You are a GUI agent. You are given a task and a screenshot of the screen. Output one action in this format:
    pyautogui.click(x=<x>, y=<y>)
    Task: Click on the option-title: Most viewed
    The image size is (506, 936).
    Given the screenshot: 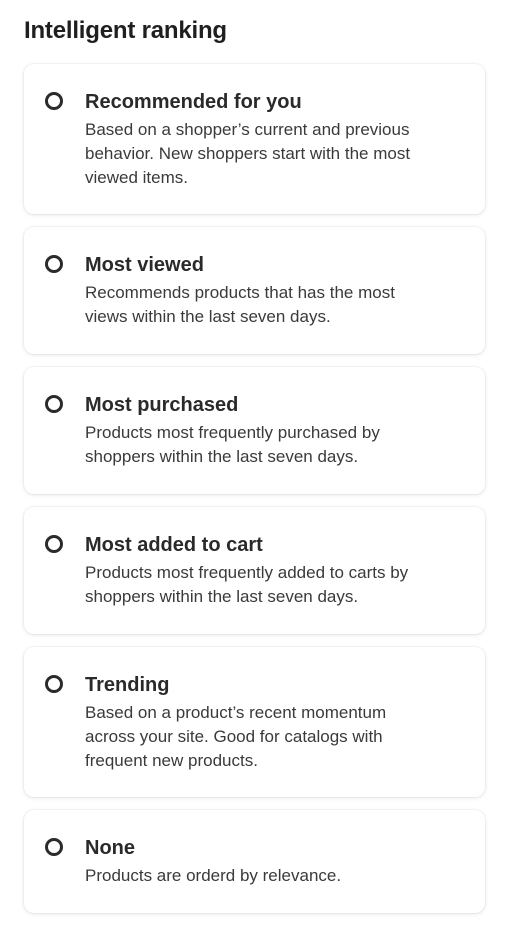 What is the action you would take?
    pyautogui.click(x=144, y=265)
    